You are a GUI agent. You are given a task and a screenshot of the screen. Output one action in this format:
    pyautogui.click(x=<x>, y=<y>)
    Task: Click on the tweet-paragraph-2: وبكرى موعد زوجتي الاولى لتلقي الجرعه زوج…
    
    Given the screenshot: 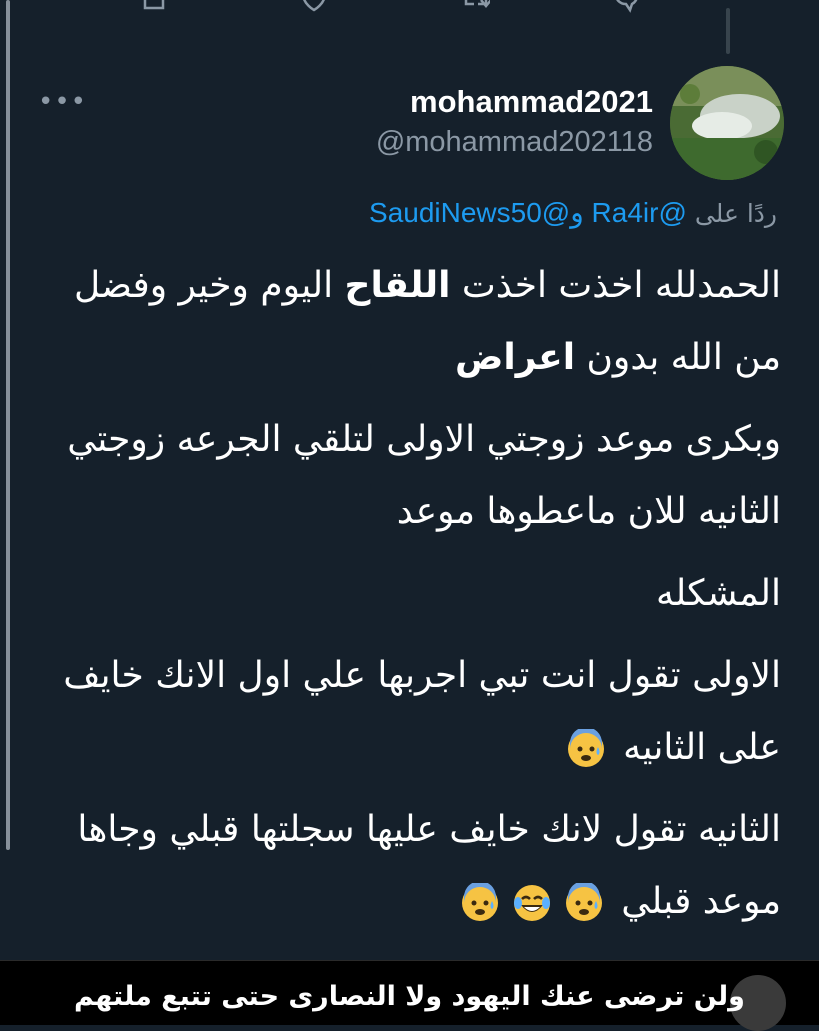 What is the action you would take?
    pyautogui.click(x=424, y=475)
    